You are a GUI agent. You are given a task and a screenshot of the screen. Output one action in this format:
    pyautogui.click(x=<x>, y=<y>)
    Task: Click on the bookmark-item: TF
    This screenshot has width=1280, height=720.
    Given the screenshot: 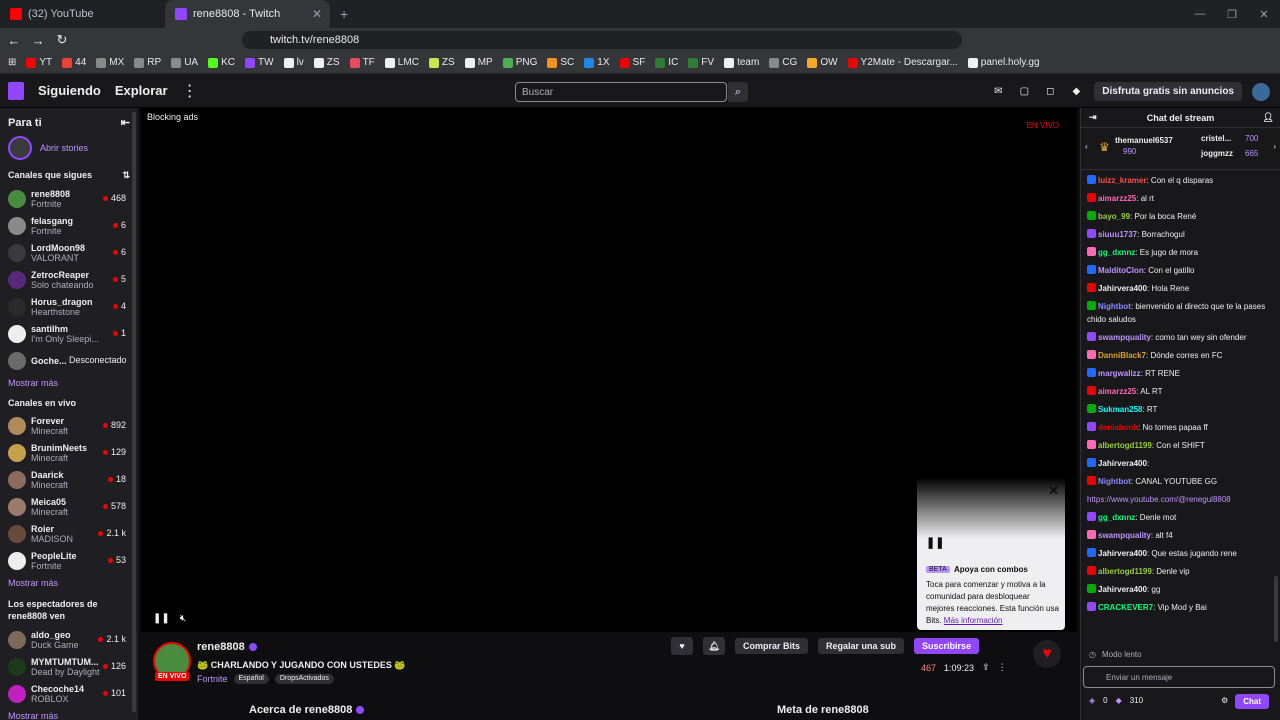 What is the action you would take?
    pyautogui.click(x=362, y=62)
    